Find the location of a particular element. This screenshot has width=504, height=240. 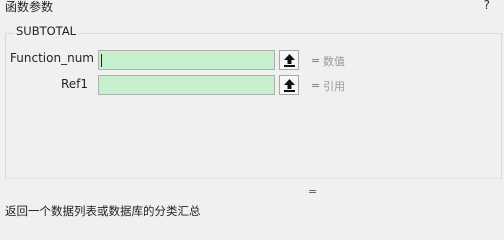

ref1-input is located at coordinates (186, 87).